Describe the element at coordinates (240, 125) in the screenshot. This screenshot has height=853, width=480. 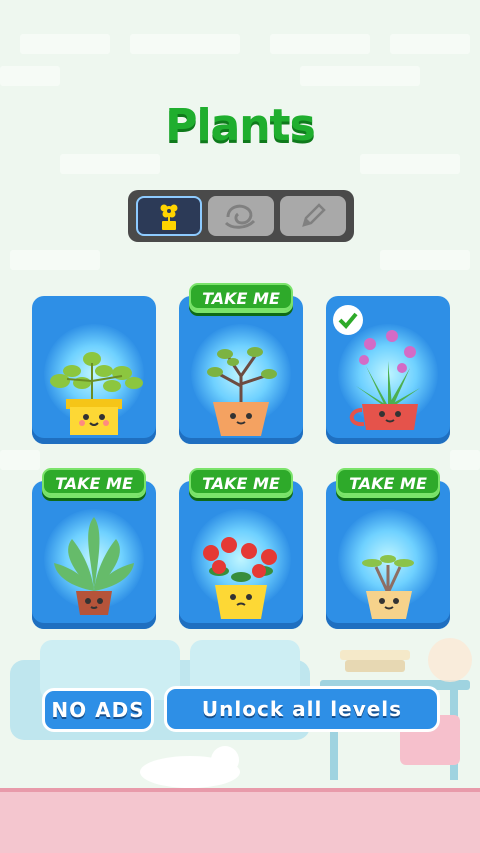
I see `page-title: Plants` at that location.